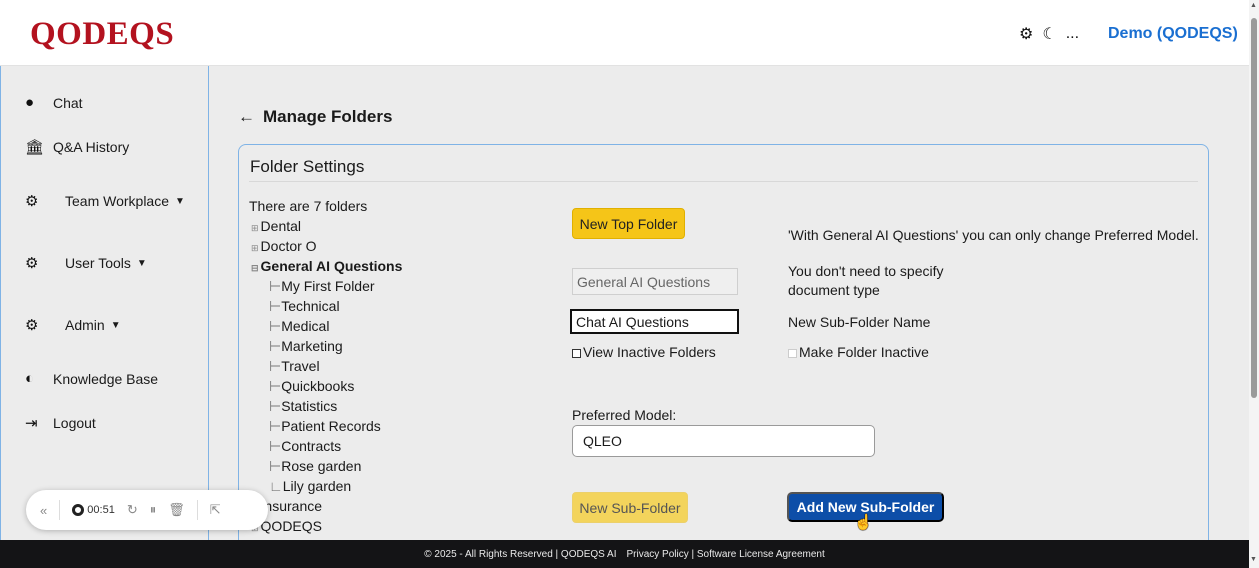 This screenshot has height=568, width=1259. I want to click on sidebar-item-label: Admin, so click(85, 325).